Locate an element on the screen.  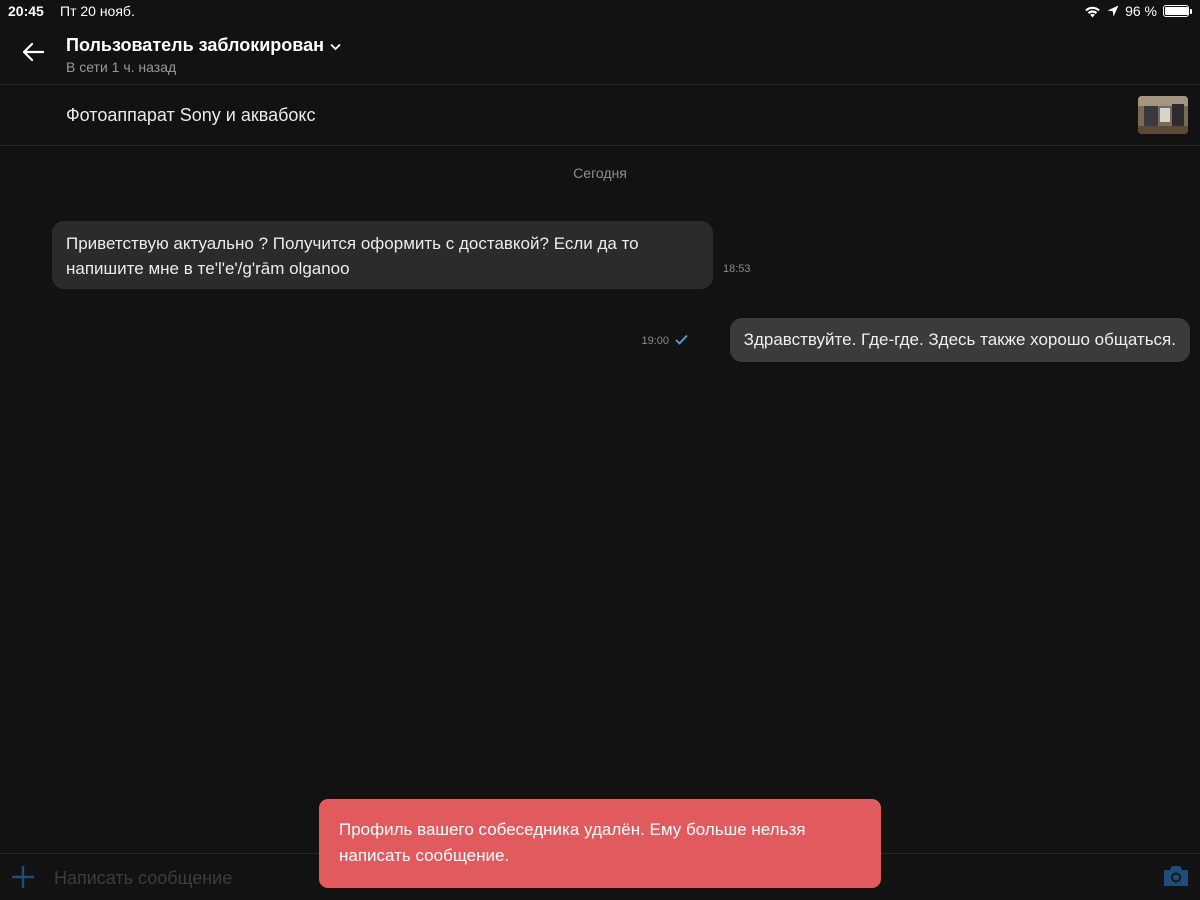
check-icon is located at coordinates (681, 341).